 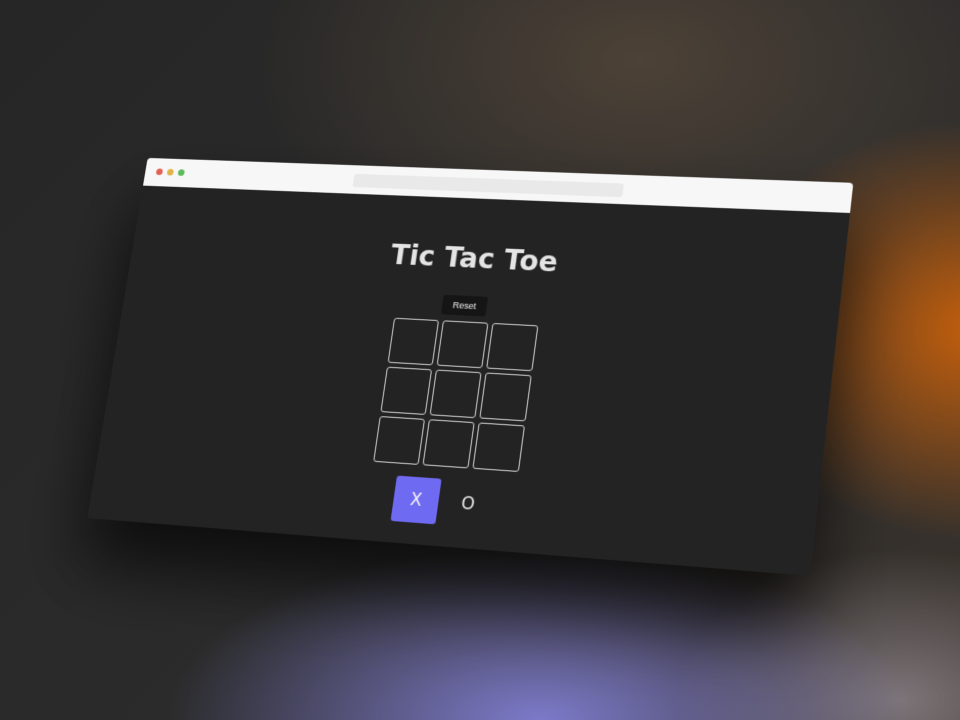 What do you see at coordinates (416, 500) in the screenshot?
I see `player-x-button: X` at bounding box center [416, 500].